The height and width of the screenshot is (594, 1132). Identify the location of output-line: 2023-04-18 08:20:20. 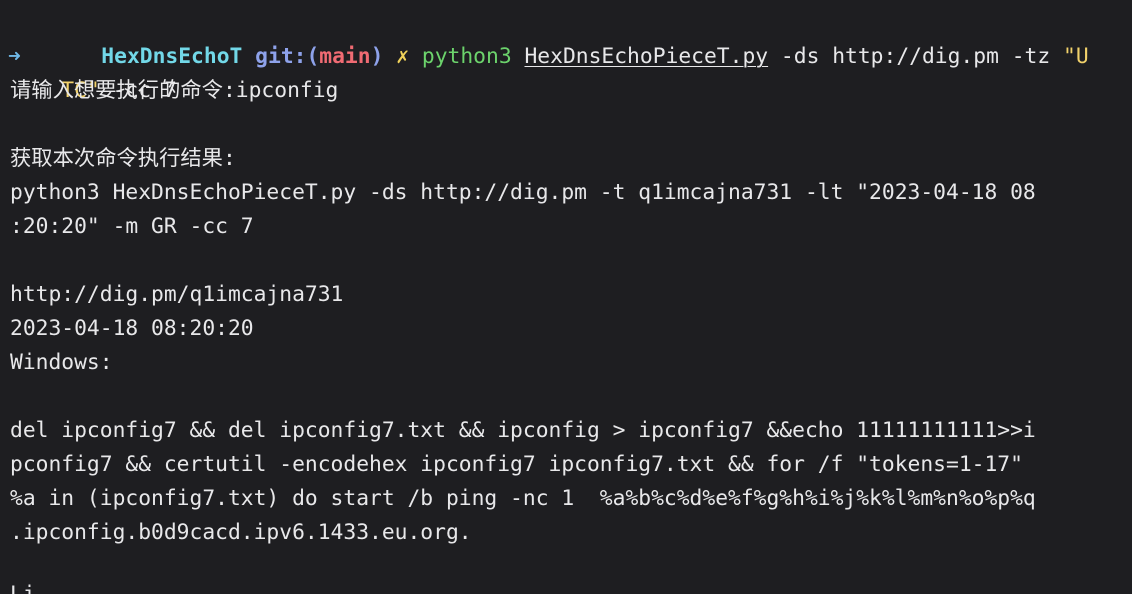
(132, 328).